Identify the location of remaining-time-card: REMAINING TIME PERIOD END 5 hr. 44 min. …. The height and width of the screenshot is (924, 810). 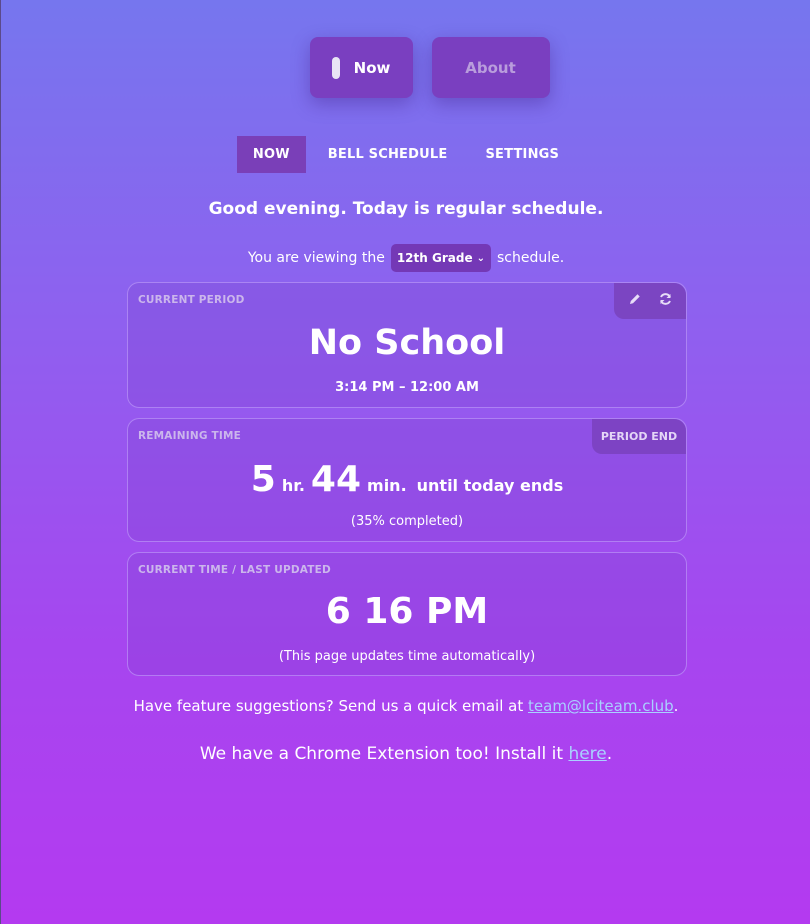
(407, 480).